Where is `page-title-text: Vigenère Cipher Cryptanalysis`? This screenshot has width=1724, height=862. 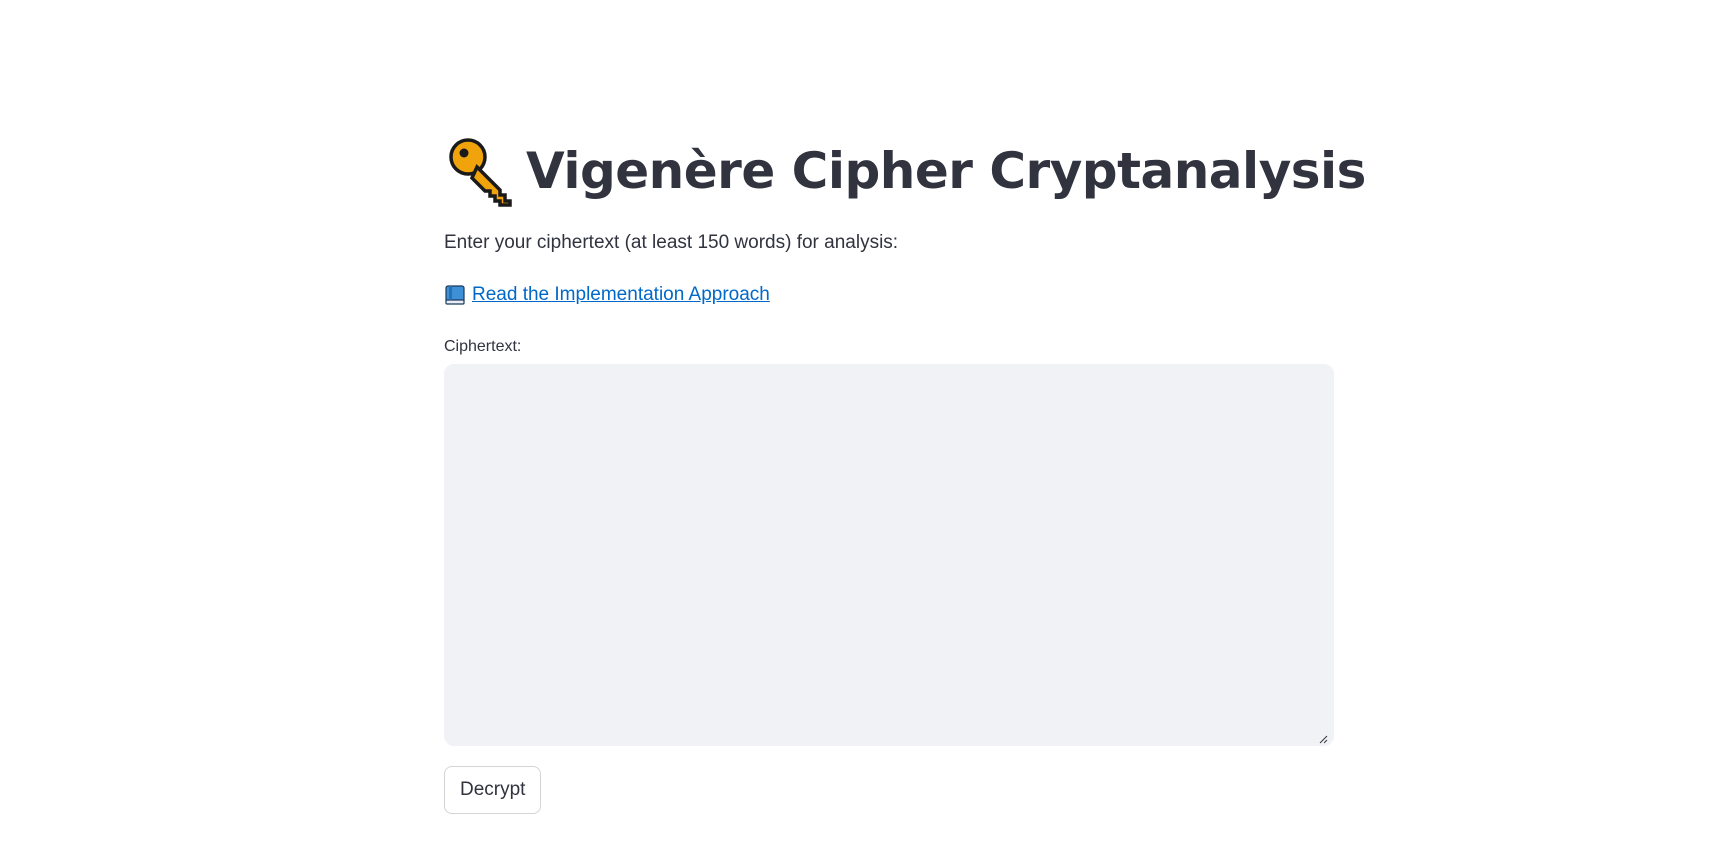 page-title-text: Vigenère Cipher Cryptanalysis is located at coordinates (946, 171).